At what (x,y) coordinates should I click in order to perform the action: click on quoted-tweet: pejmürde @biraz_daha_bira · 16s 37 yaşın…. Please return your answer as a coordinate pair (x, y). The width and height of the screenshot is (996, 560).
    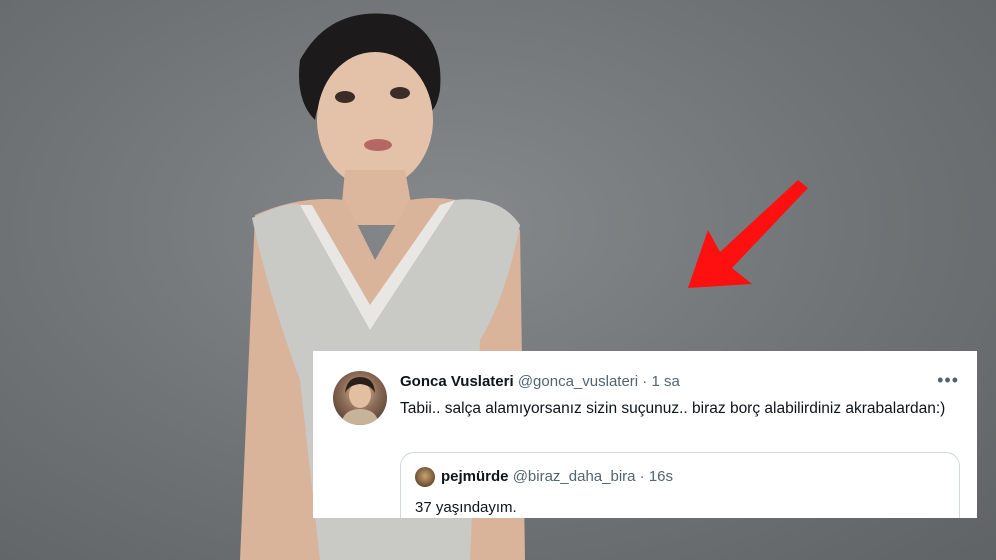
    Looking at the image, I should click on (680, 485).